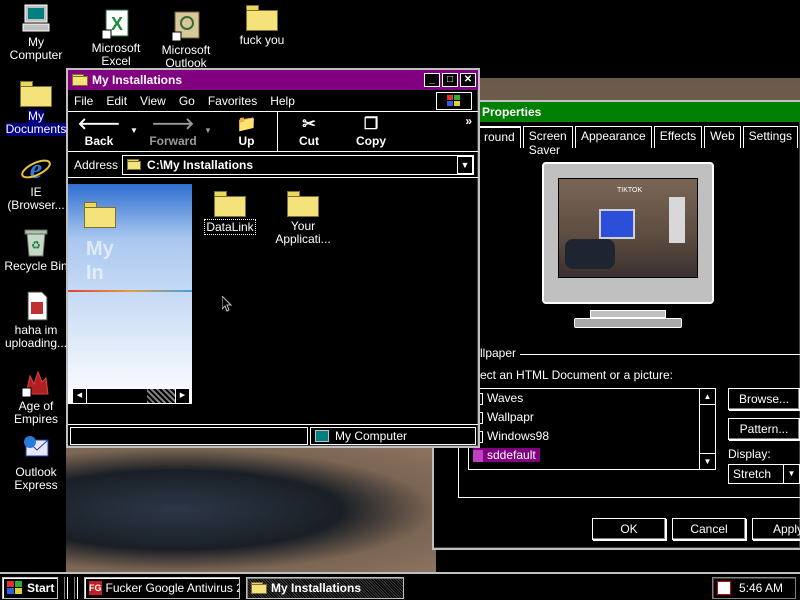  I want to click on excel-icon: X, so click(115, 24).